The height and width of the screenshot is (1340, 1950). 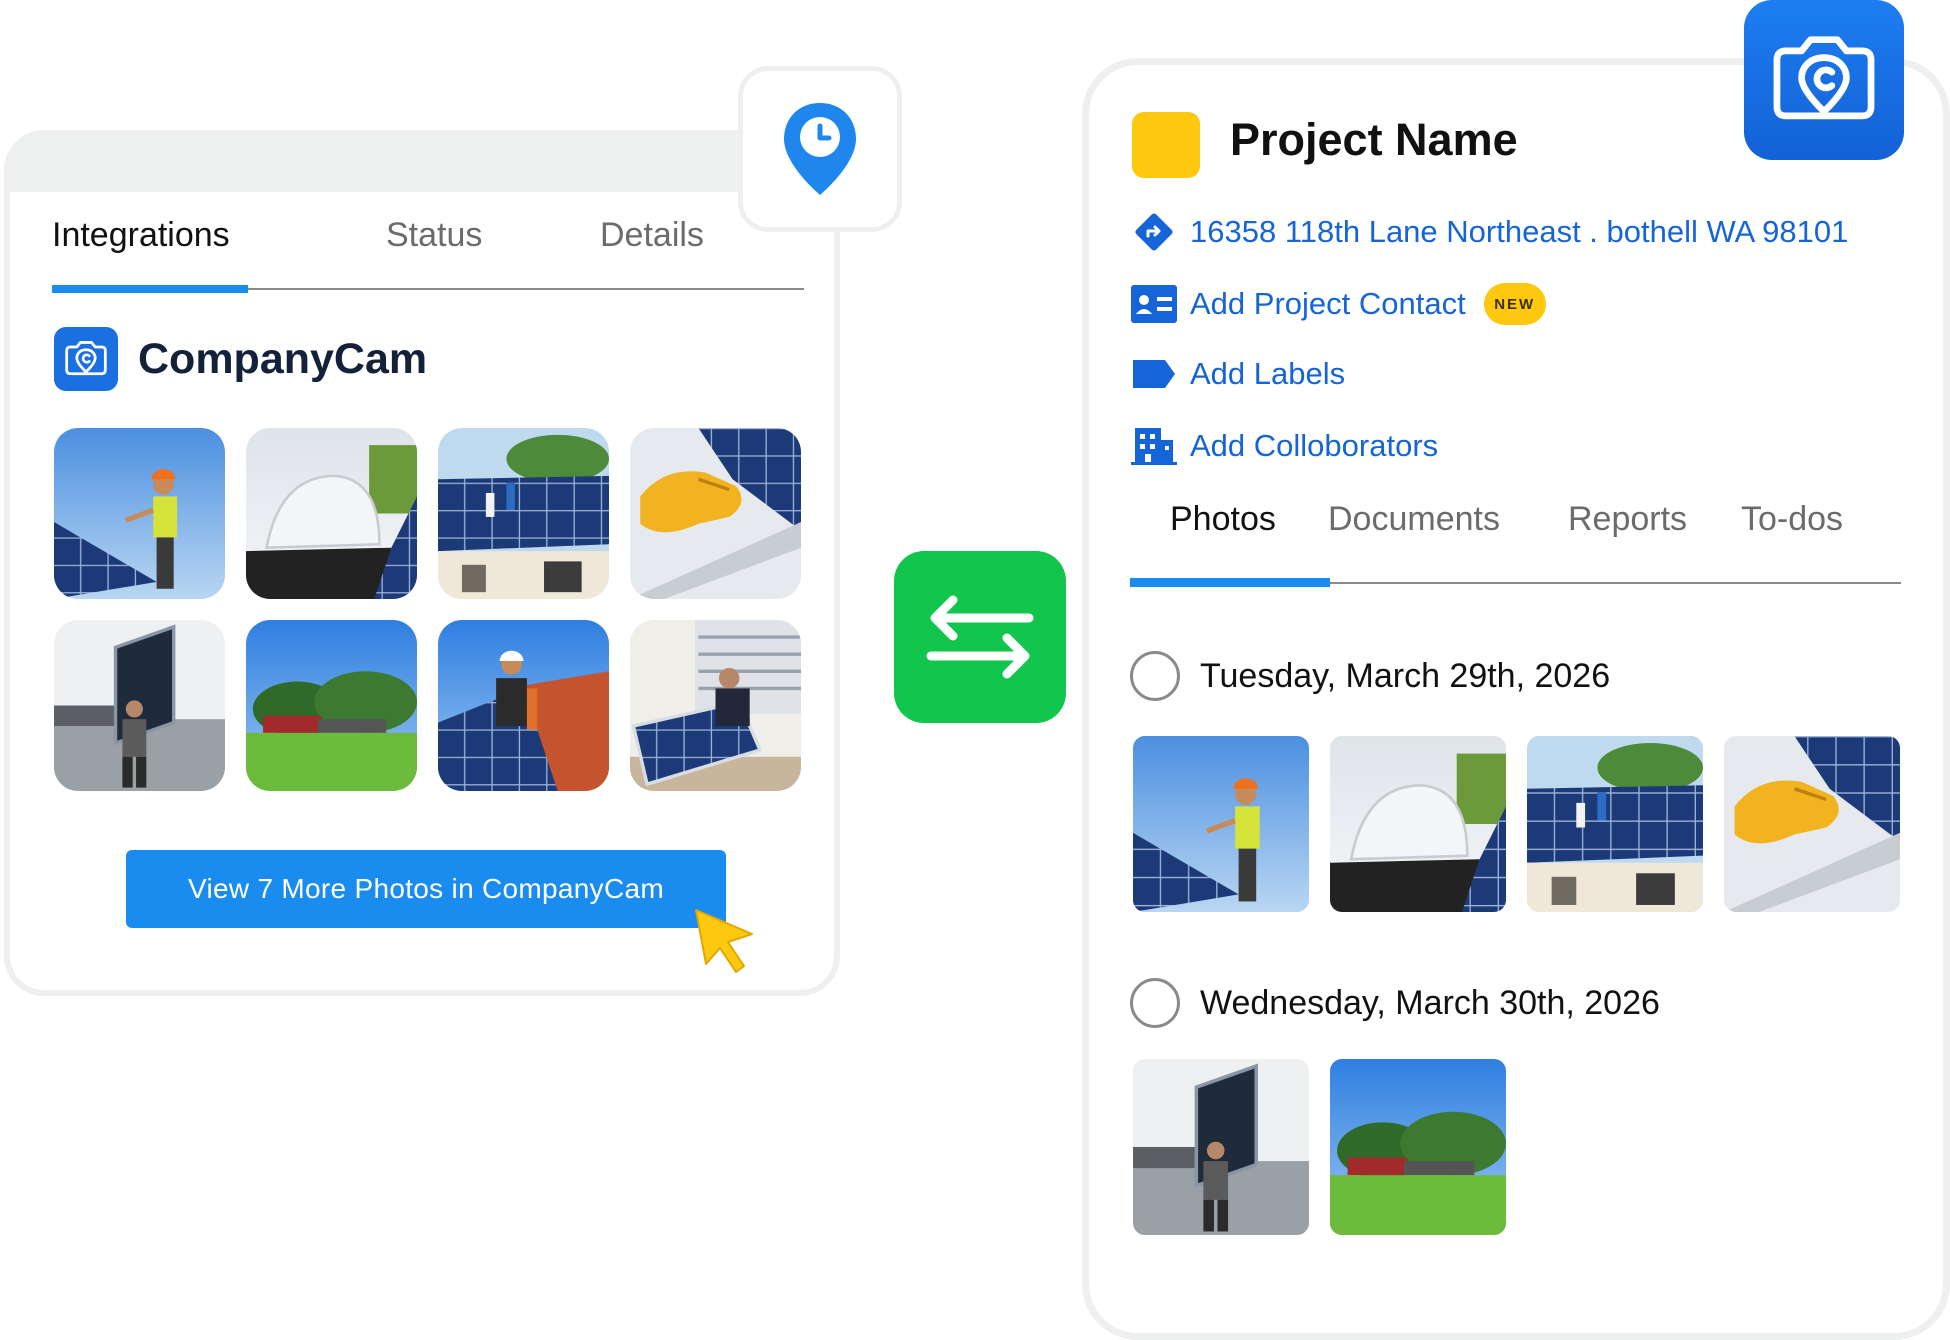 I want to click on companycam-header: CompanyCam, so click(x=240, y=359).